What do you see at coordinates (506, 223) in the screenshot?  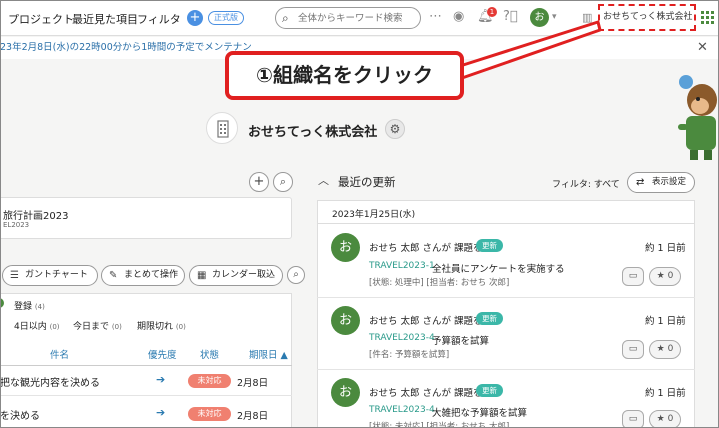 I see `feed-date-divider` at bounding box center [506, 223].